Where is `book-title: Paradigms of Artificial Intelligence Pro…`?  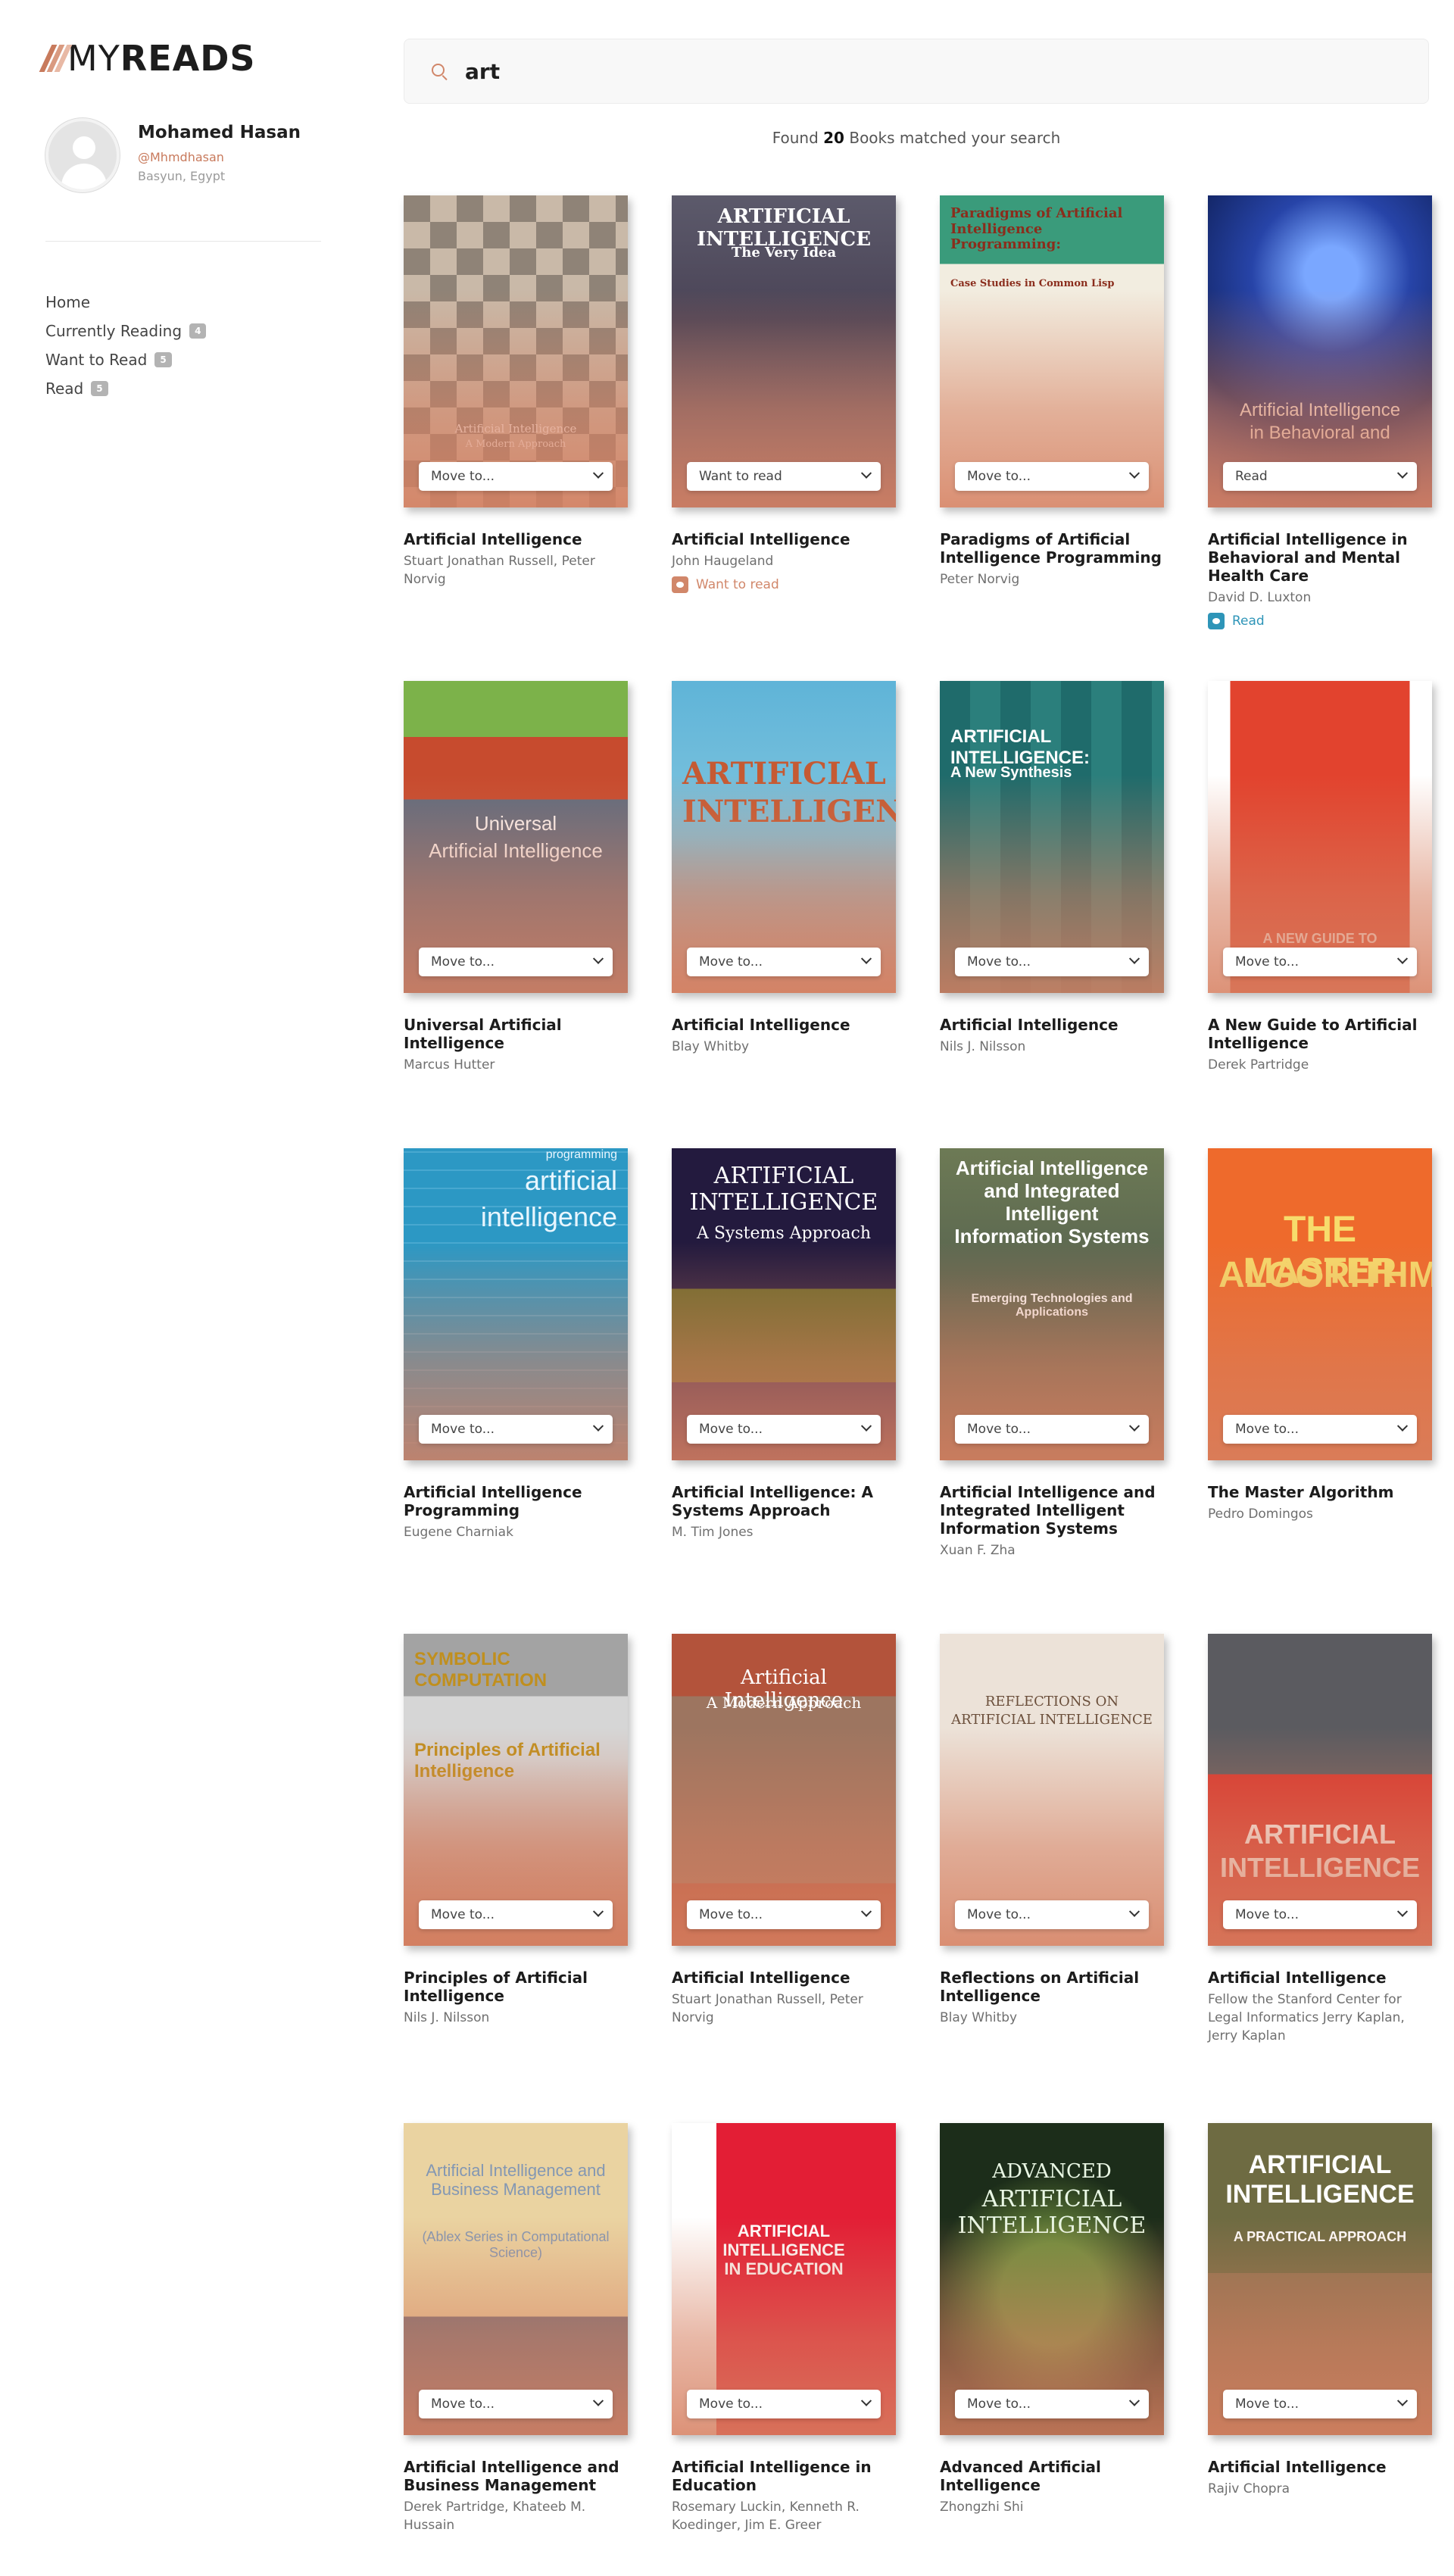
book-title: Paradigms of Artificial Intelligence Pro… is located at coordinates (1052, 548).